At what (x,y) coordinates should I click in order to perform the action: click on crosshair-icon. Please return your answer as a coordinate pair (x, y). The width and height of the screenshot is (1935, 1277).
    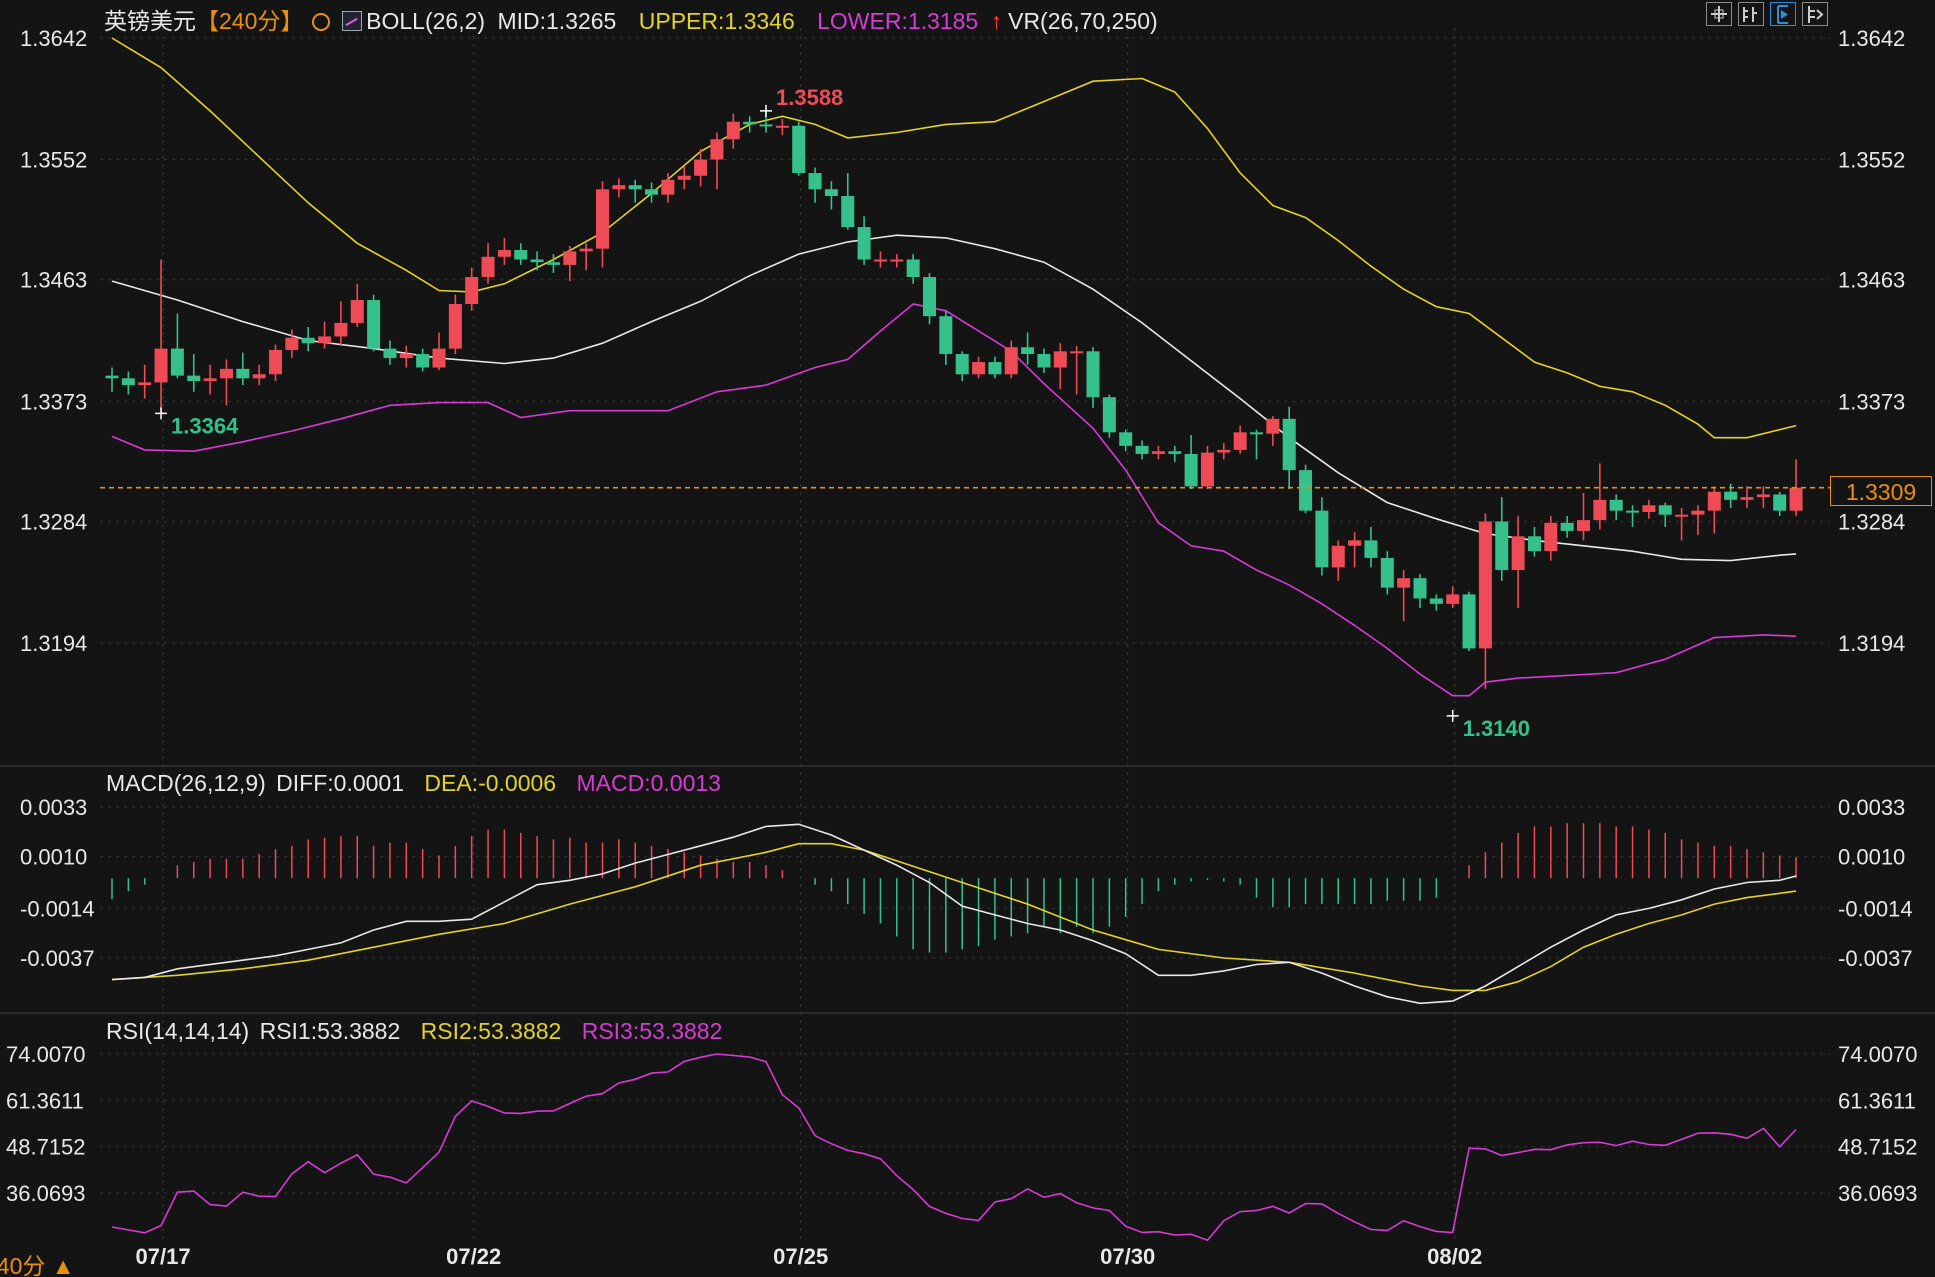
    Looking at the image, I should click on (1719, 14).